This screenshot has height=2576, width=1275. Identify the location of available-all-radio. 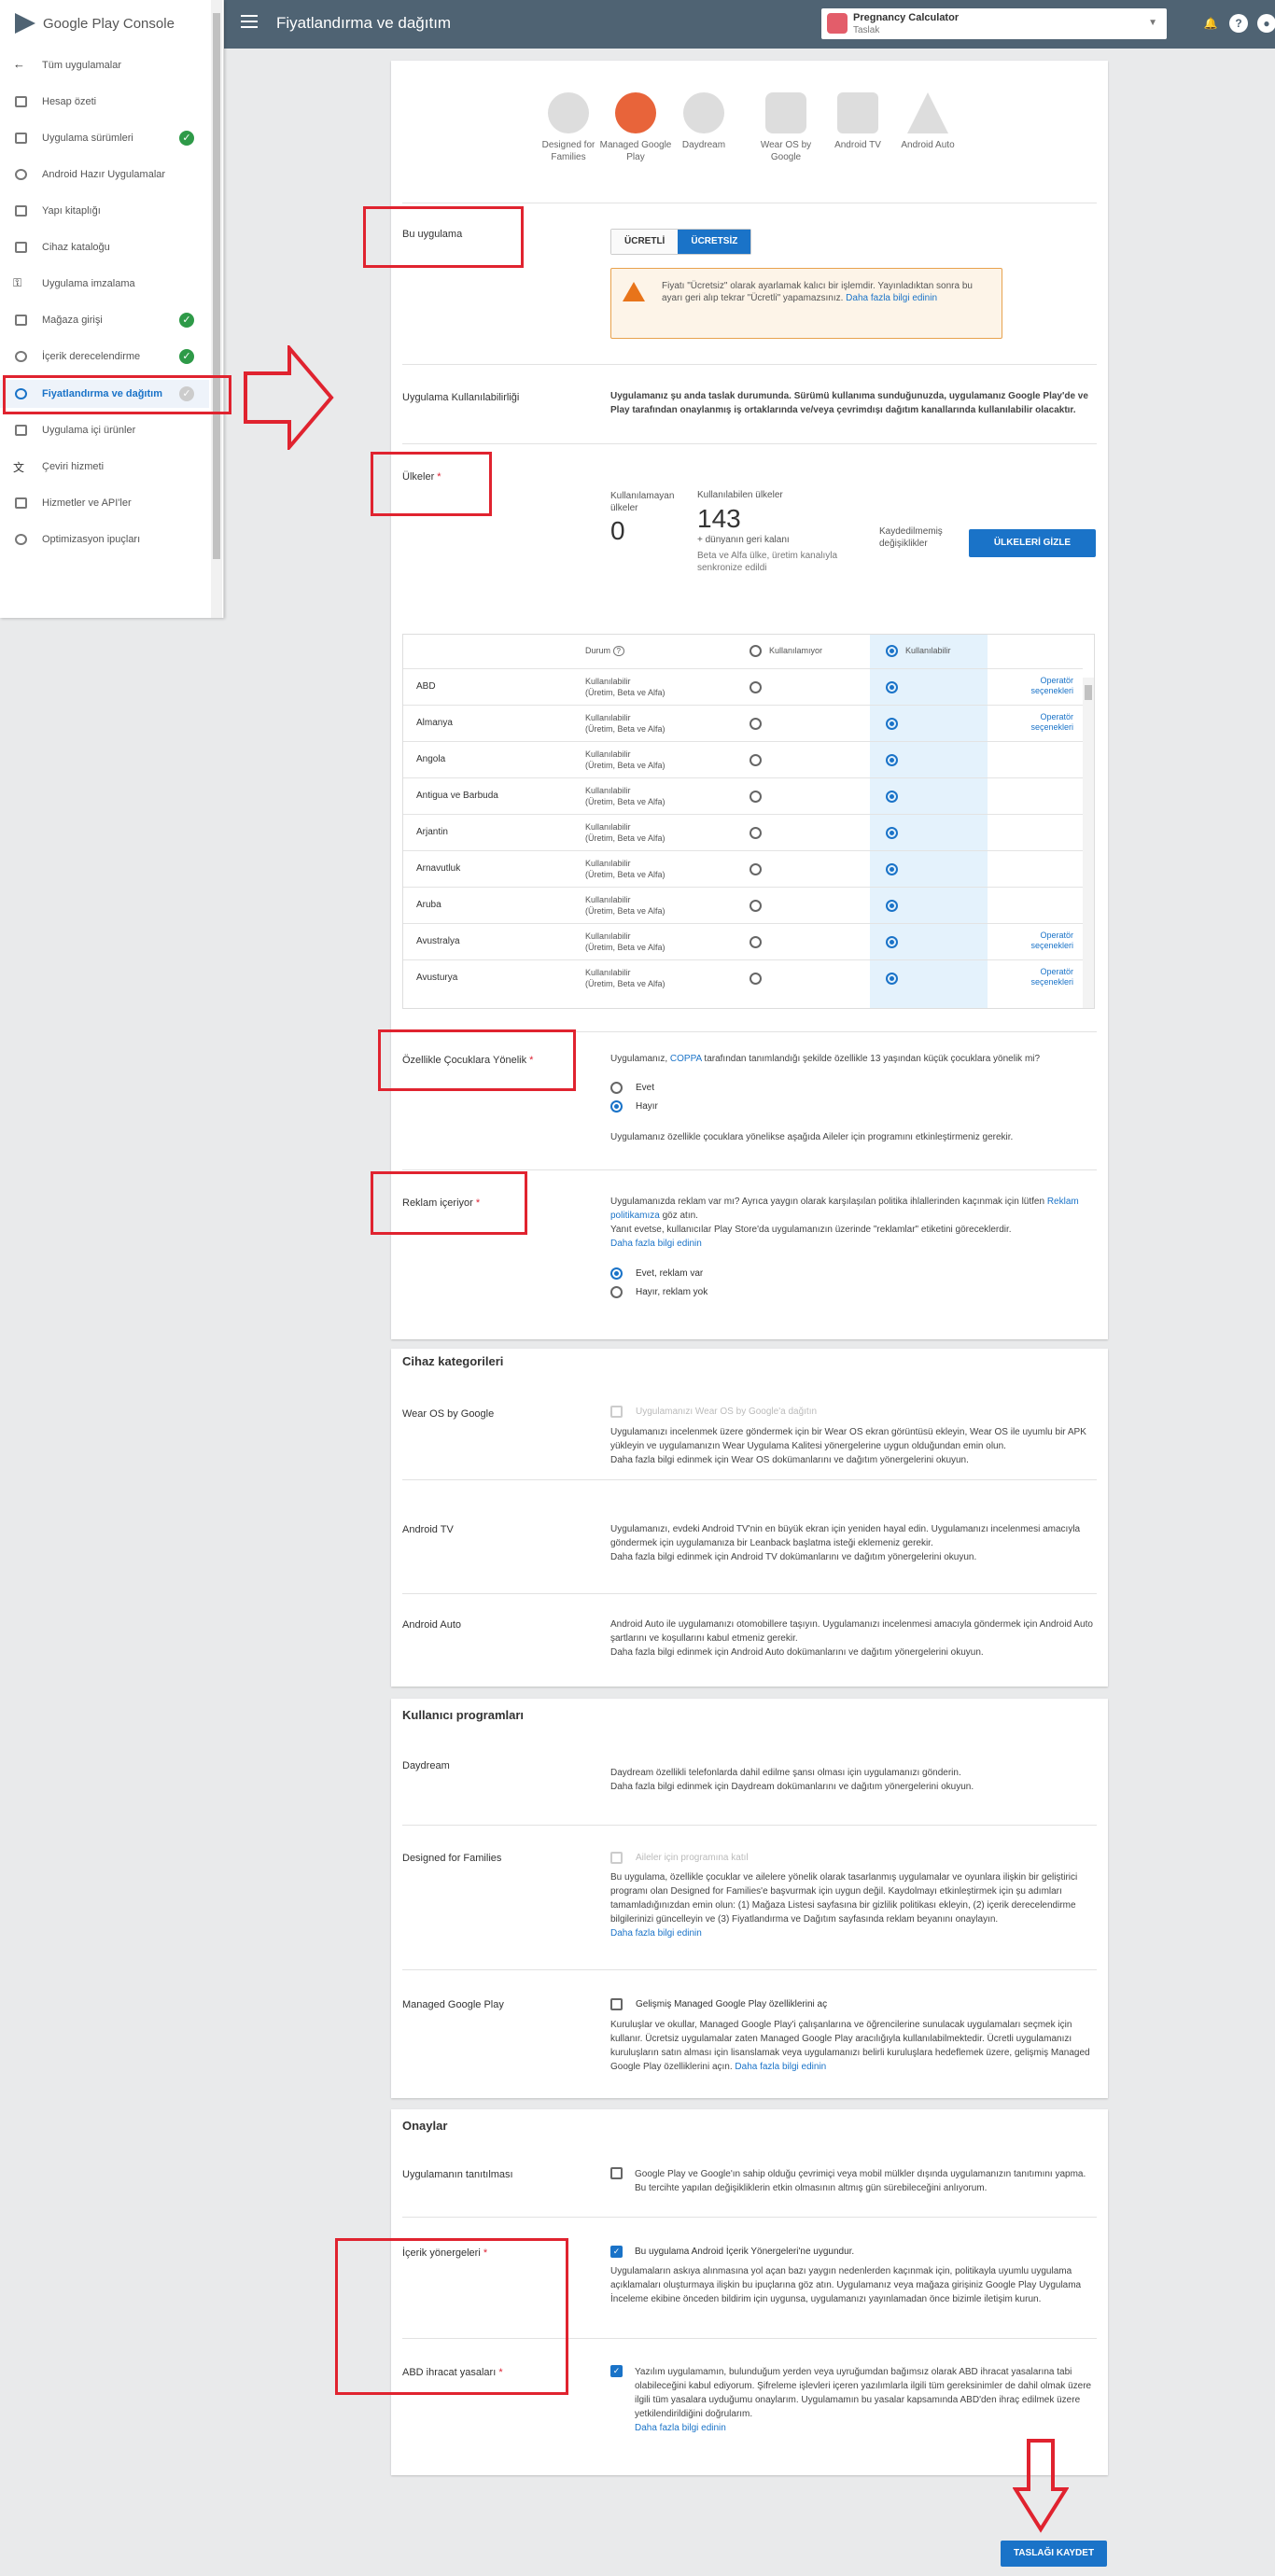
(892, 651).